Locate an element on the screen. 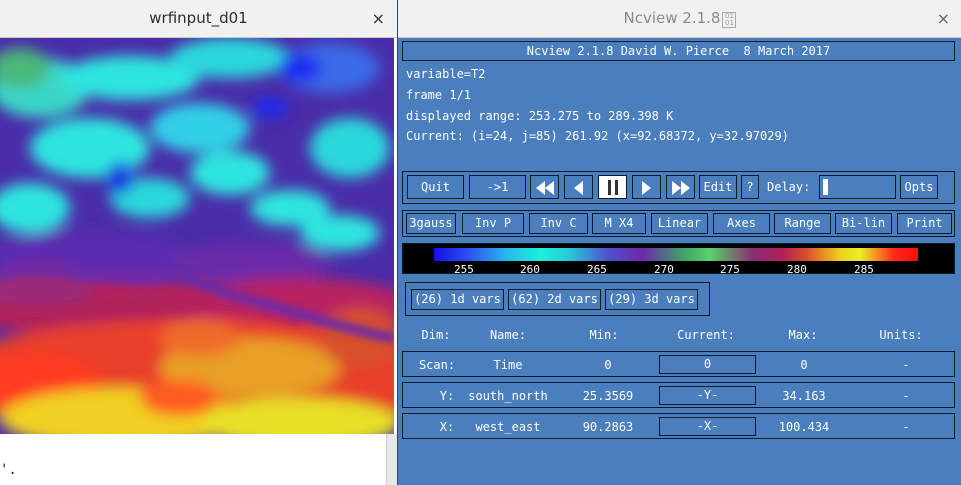  dim-row-name: Time is located at coordinates (508, 365).